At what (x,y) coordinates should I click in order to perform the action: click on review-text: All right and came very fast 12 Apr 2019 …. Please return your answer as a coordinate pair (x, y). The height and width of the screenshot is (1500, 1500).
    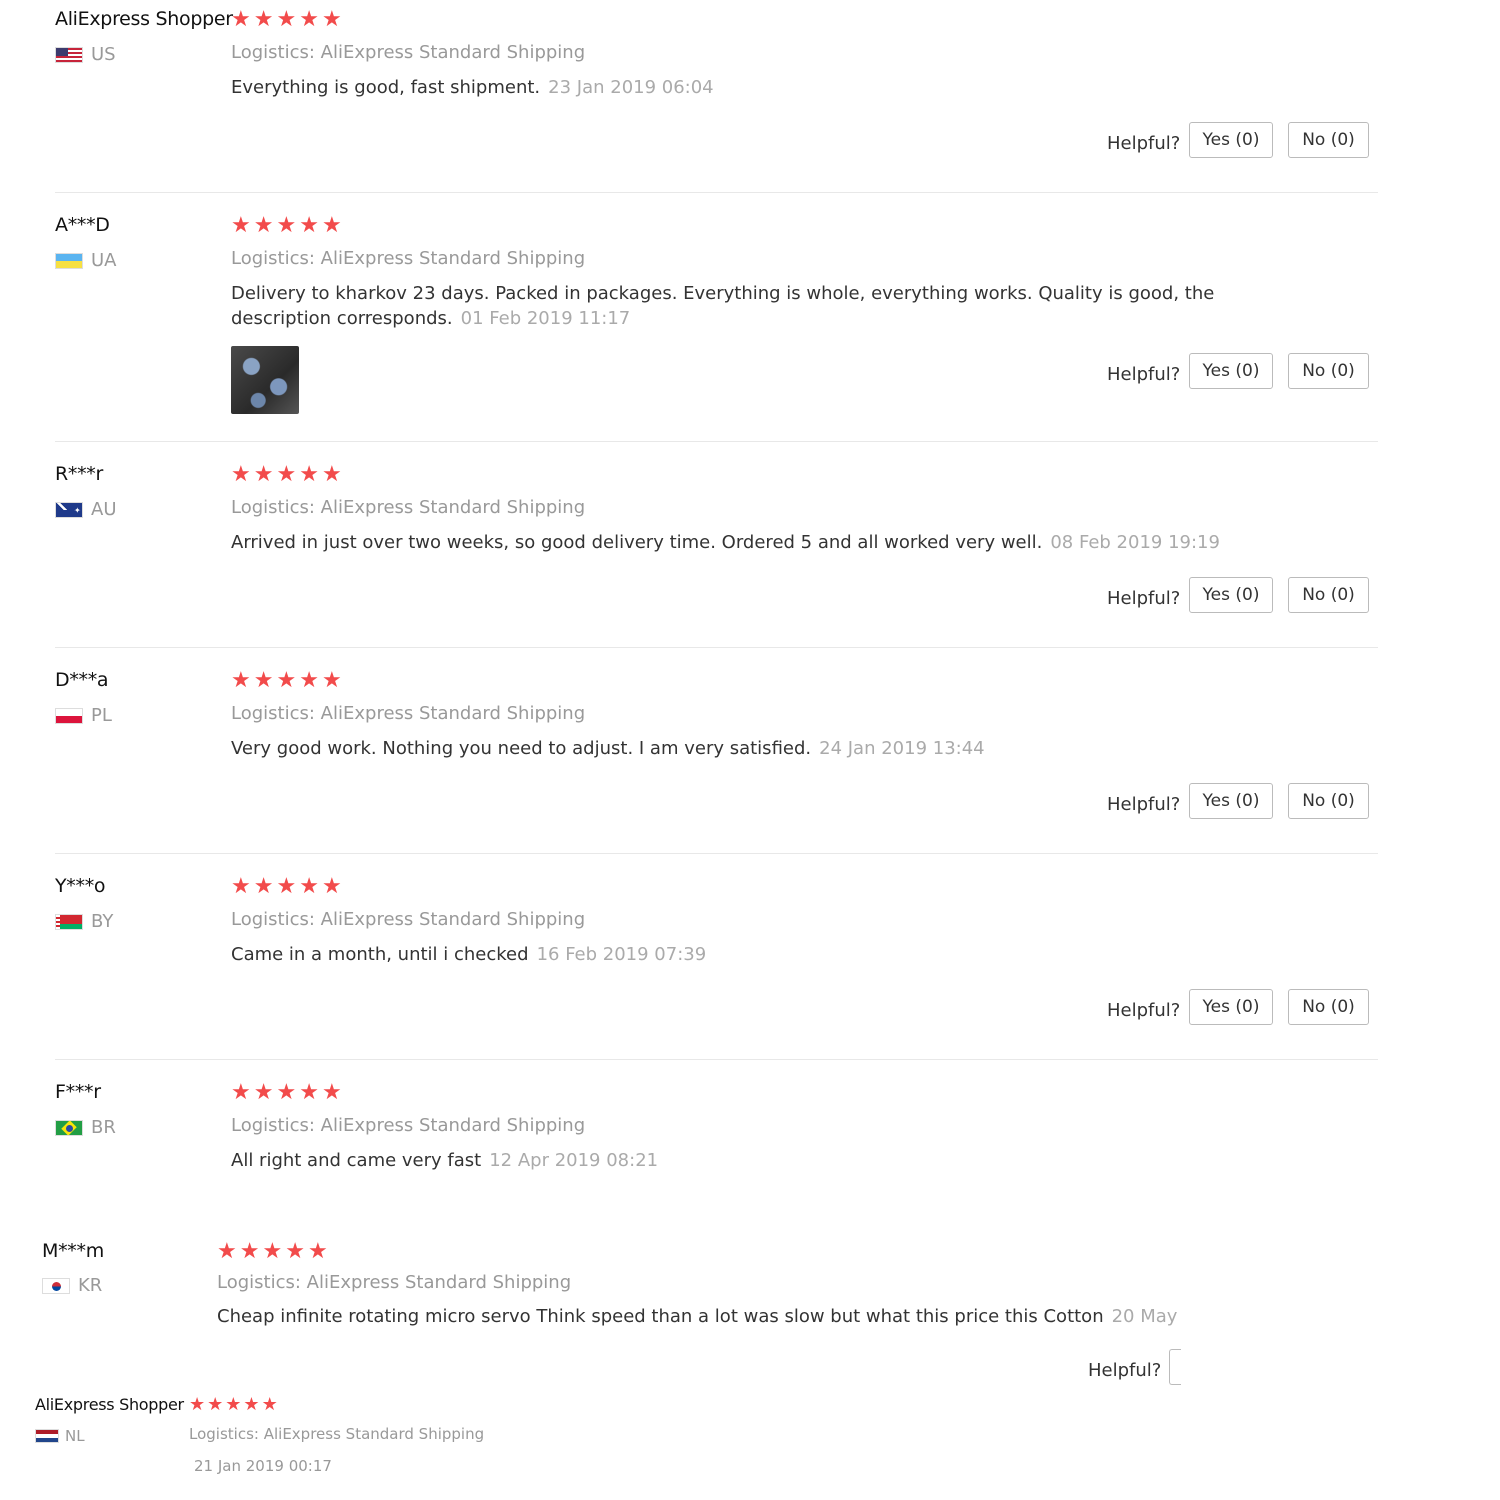
    Looking at the image, I should click on (751, 1160).